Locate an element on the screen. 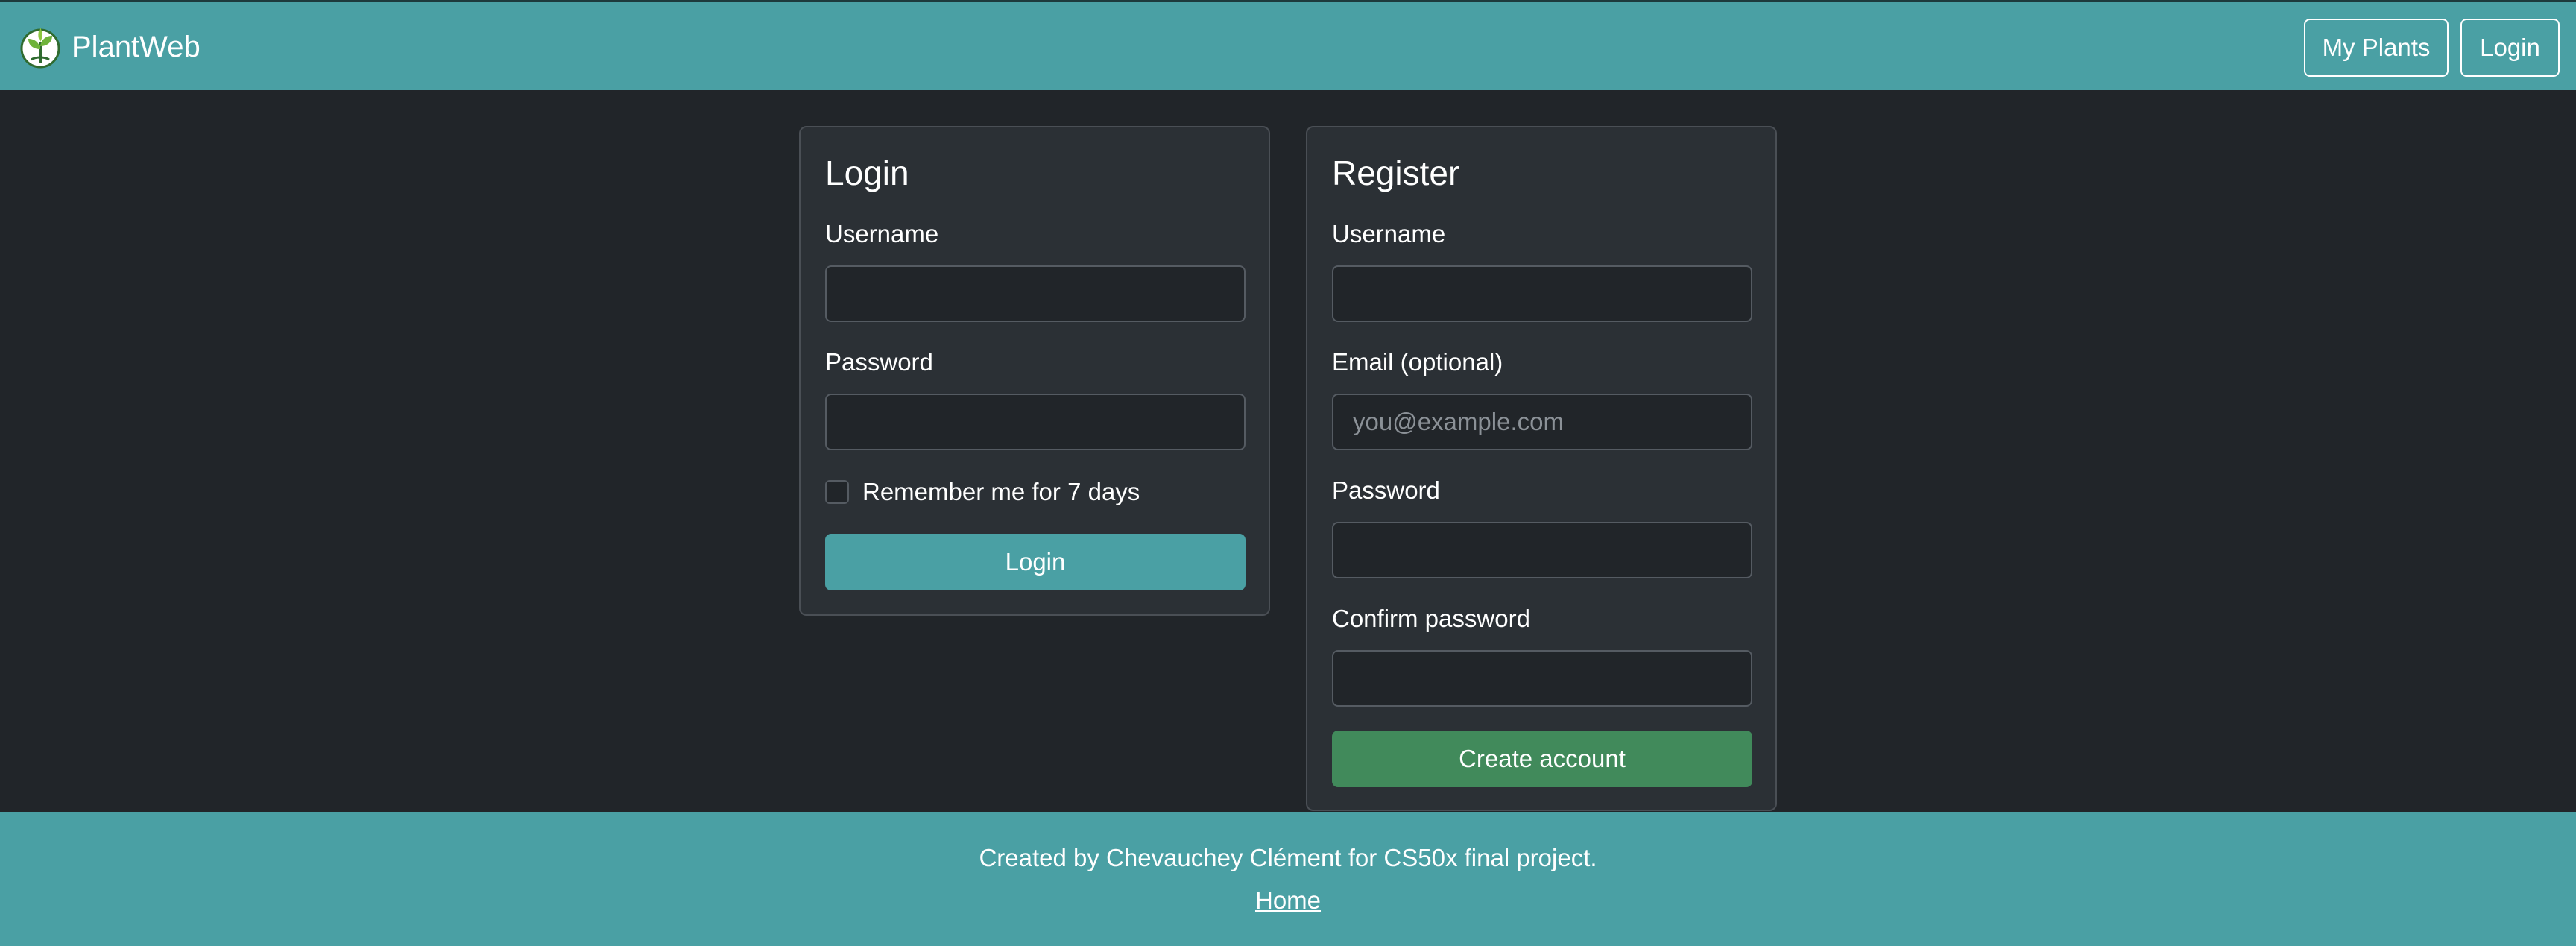 The height and width of the screenshot is (946, 2576). footer-home-container: Home is located at coordinates (1288, 900).